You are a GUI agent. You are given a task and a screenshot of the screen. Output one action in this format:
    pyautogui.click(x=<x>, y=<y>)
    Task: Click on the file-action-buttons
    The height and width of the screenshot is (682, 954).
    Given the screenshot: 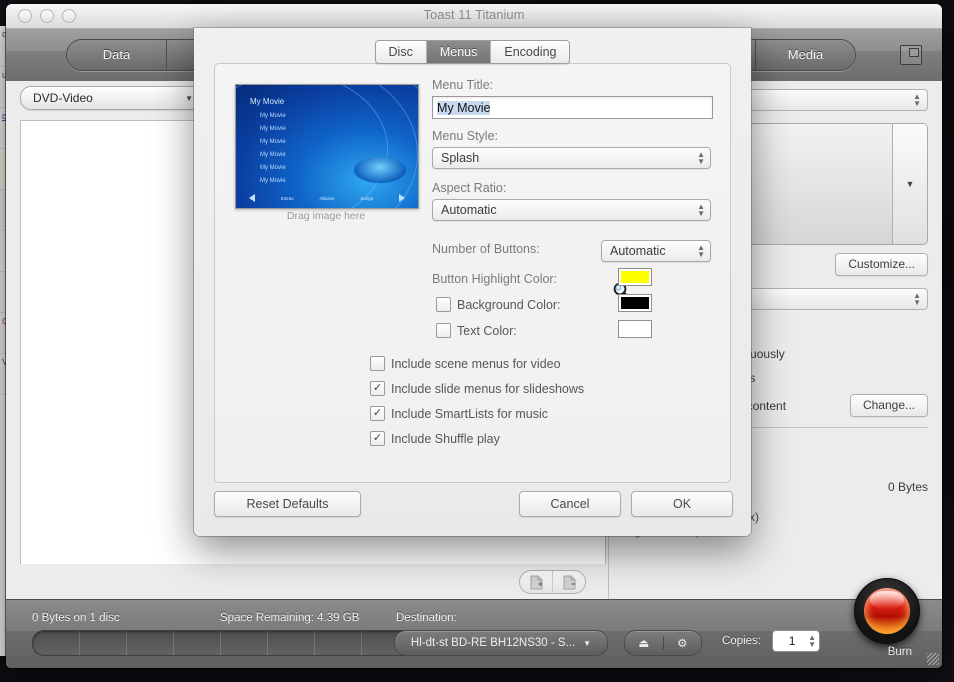 What is the action you would take?
    pyautogui.click(x=552, y=582)
    